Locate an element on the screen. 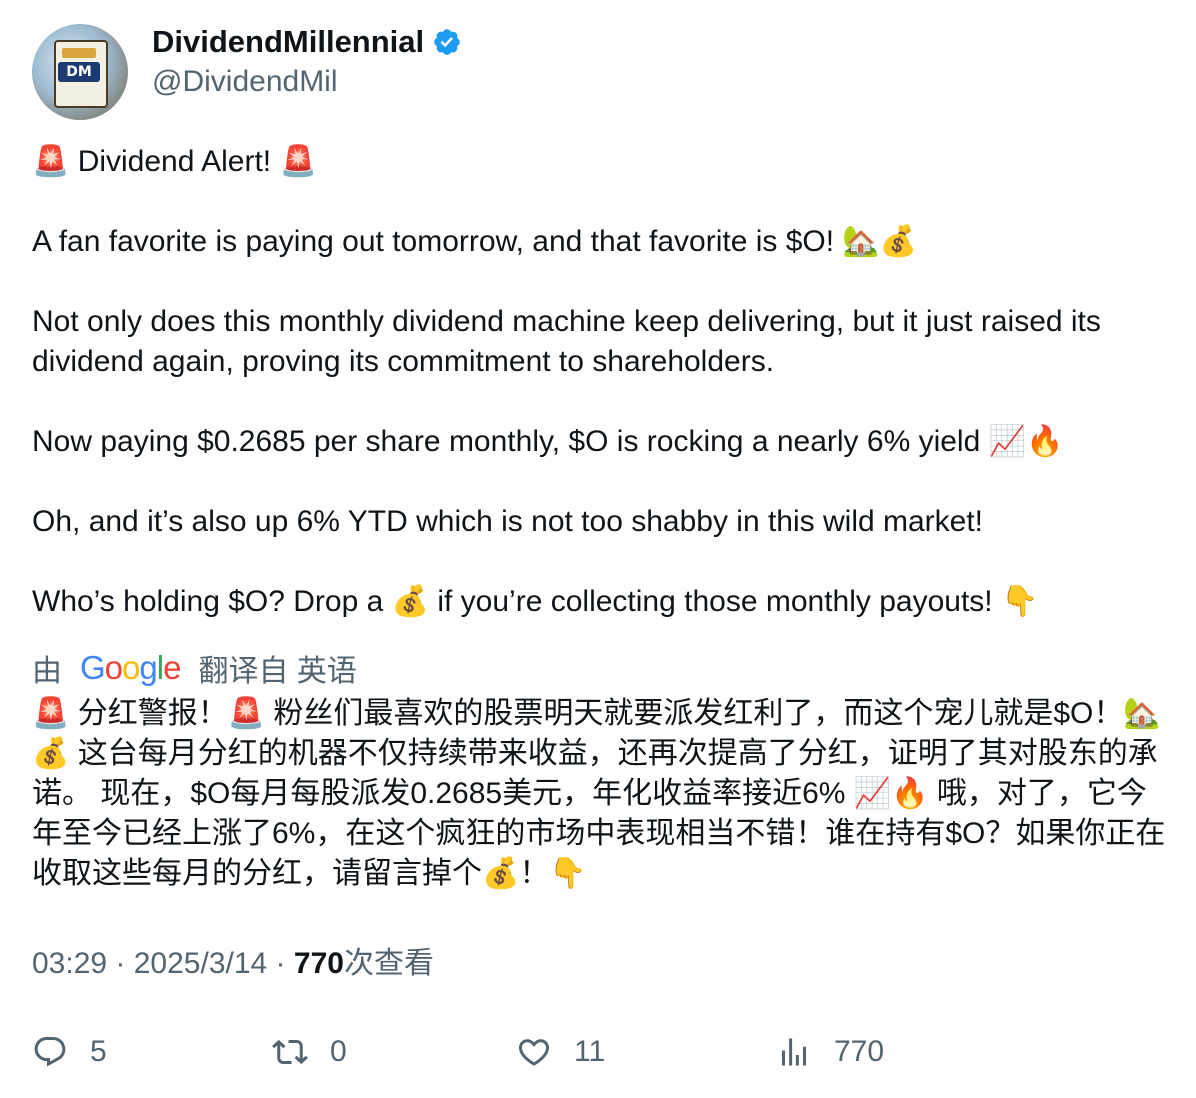 Image resolution: width=1196 pixels, height=1098 pixels. tweet-meta: 03:29 · 2025/3/14 · 770次查看 is located at coordinates (233, 964).